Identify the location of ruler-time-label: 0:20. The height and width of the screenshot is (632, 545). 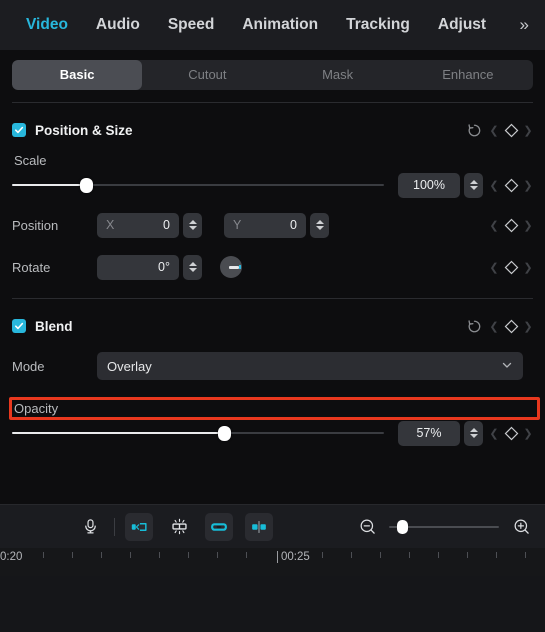
(11, 557).